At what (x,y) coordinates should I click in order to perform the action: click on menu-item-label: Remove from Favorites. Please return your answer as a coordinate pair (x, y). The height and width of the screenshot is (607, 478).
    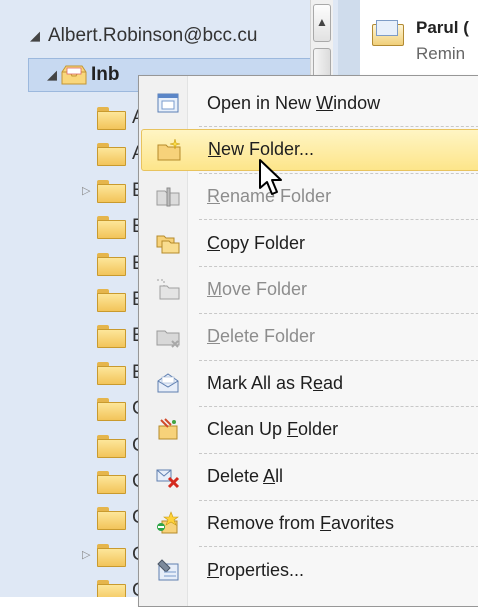
    Looking at the image, I should click on (301, 522).